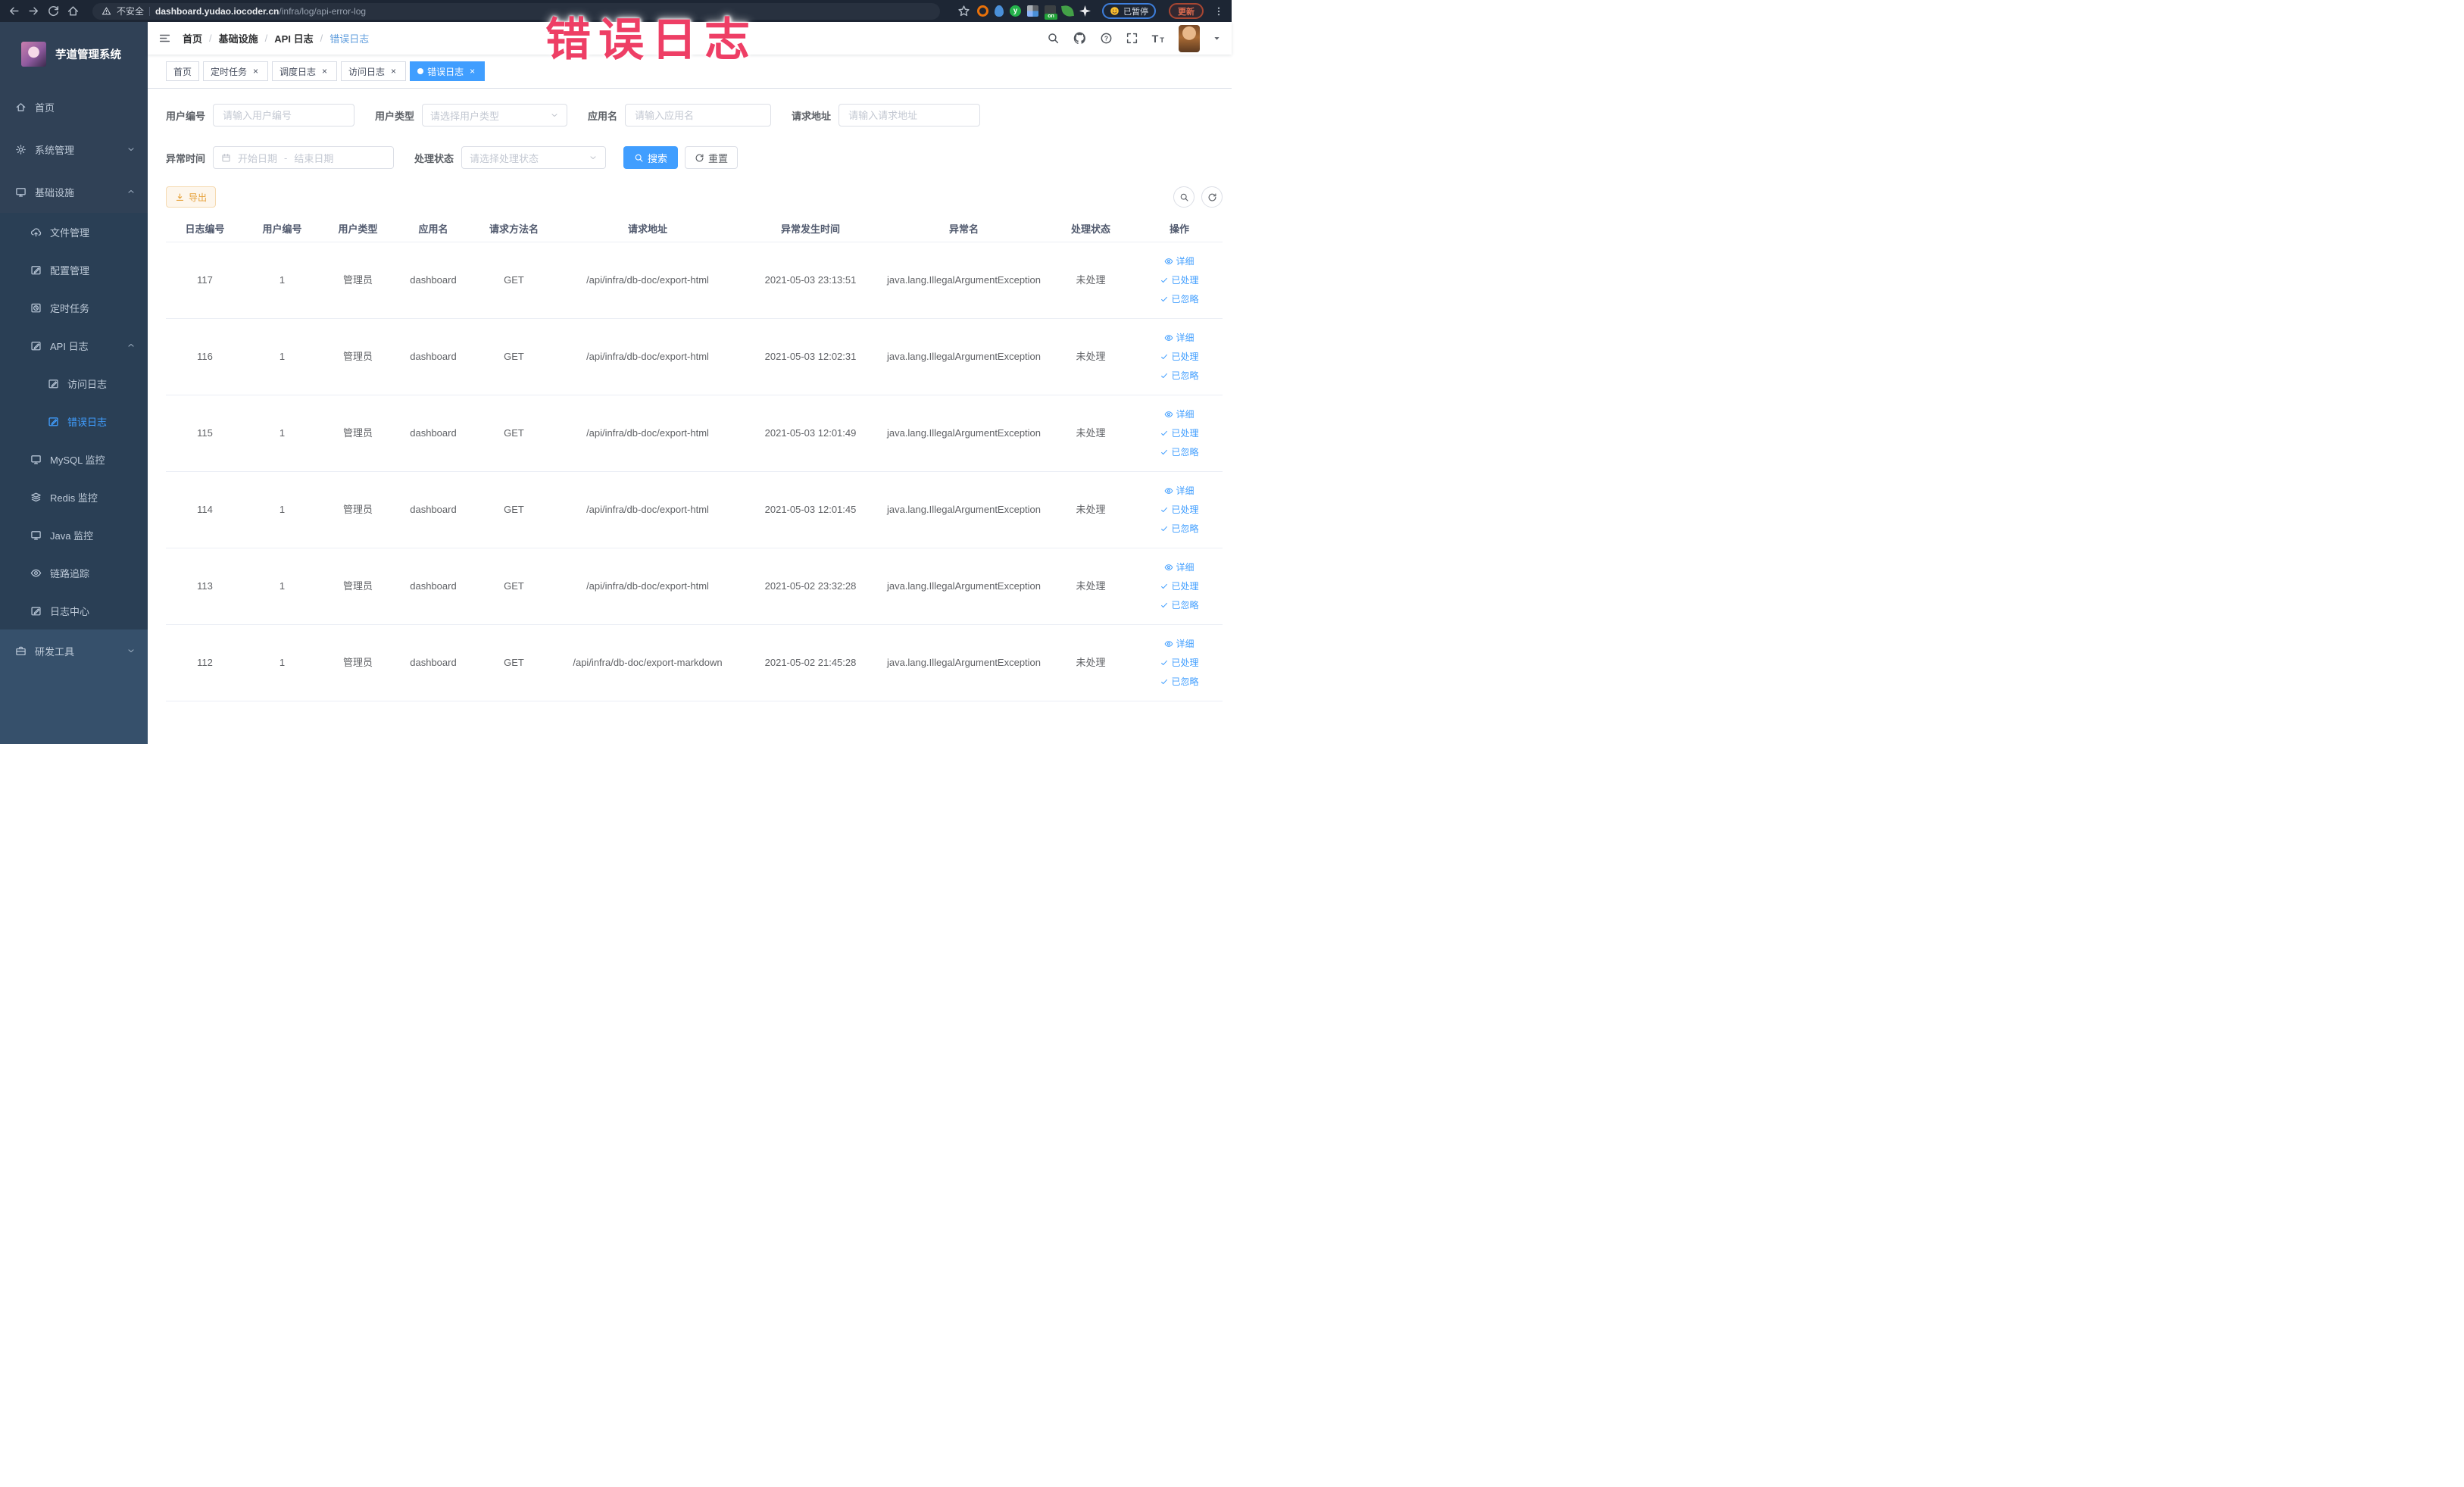 This screenshot has width=2464, height=1487. What do you see at coordinates (284, 115) in the screenshot?
I see `user-id-input` at bounding box center [284, 115].